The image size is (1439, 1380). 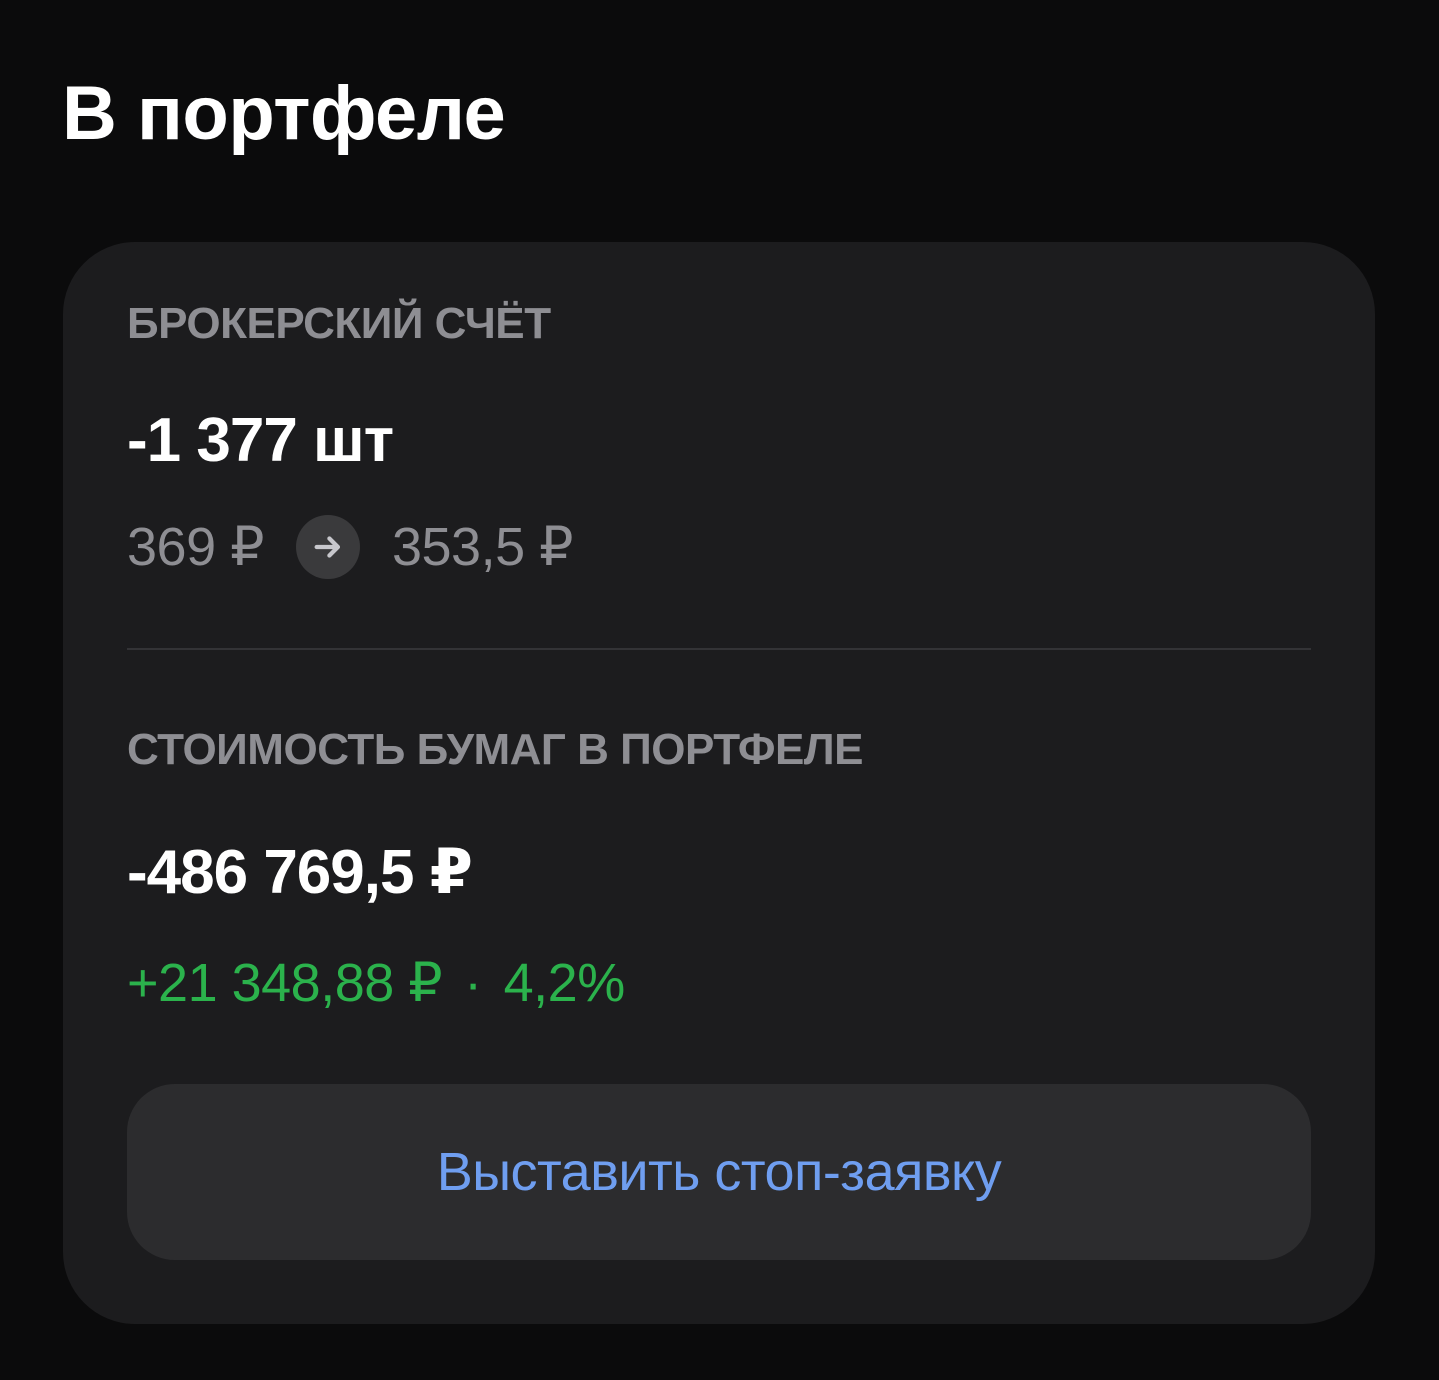 What do you see at coordinates (327, 547) in the screenshot?
I see `arrow-right-icon` at bounding box center [327, 547].